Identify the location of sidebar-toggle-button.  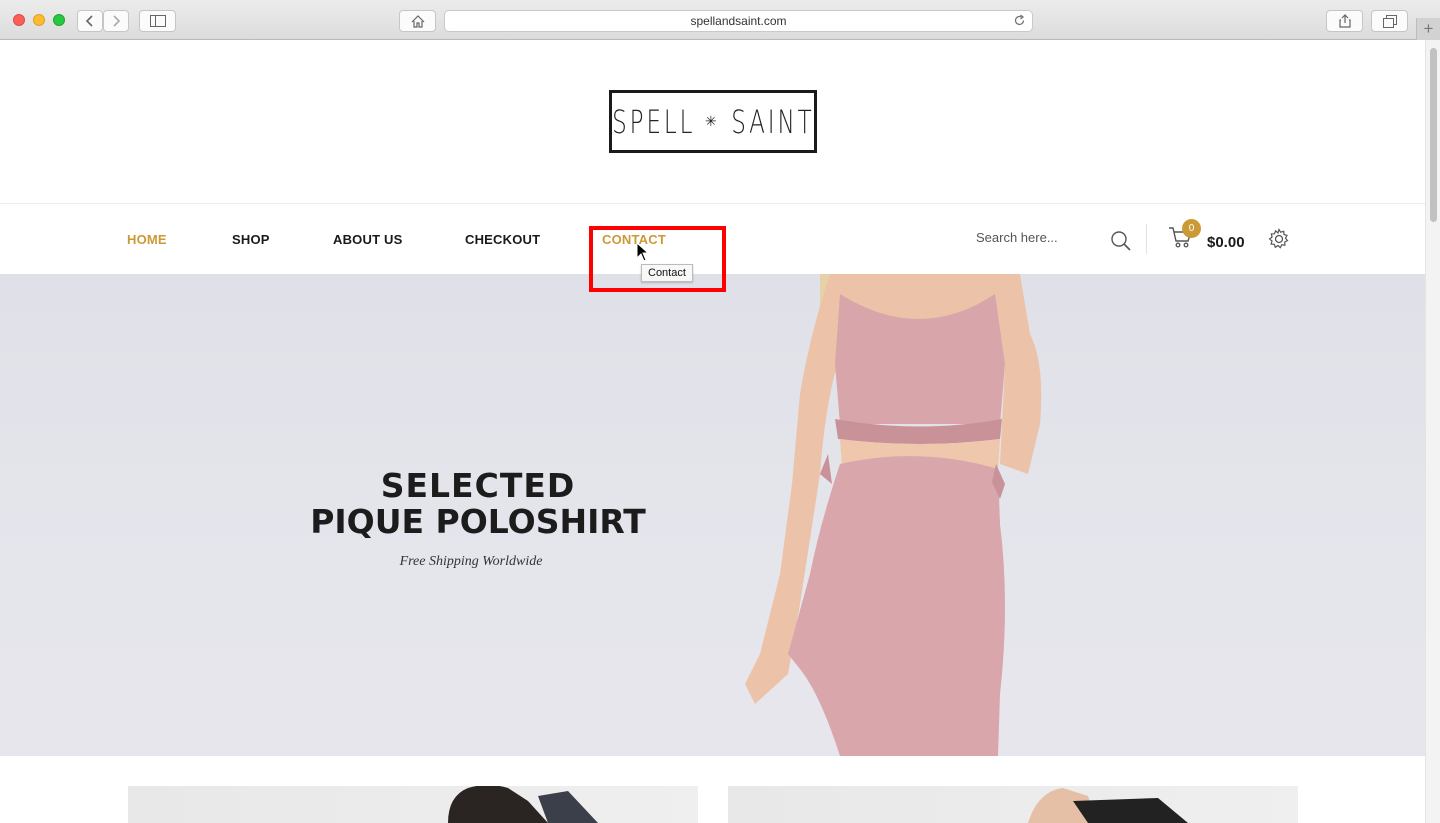
(157, 21).